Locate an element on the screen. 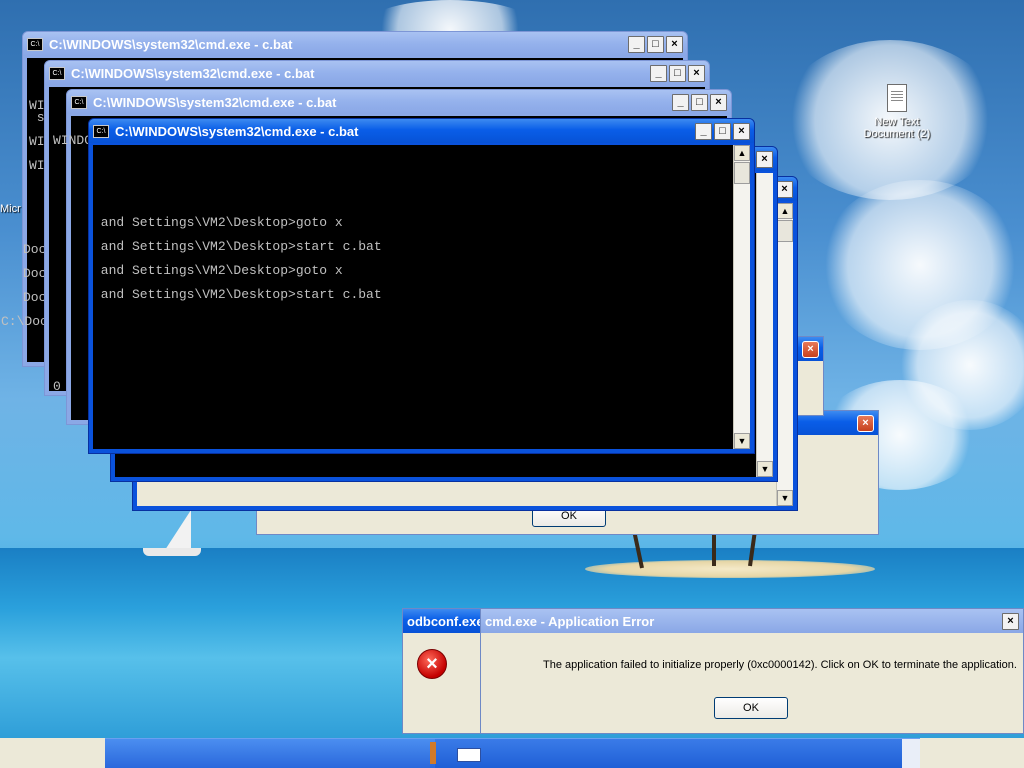  dialog-titlebar: cmd.exe - Application Error × is located at coordinates (752, 621).